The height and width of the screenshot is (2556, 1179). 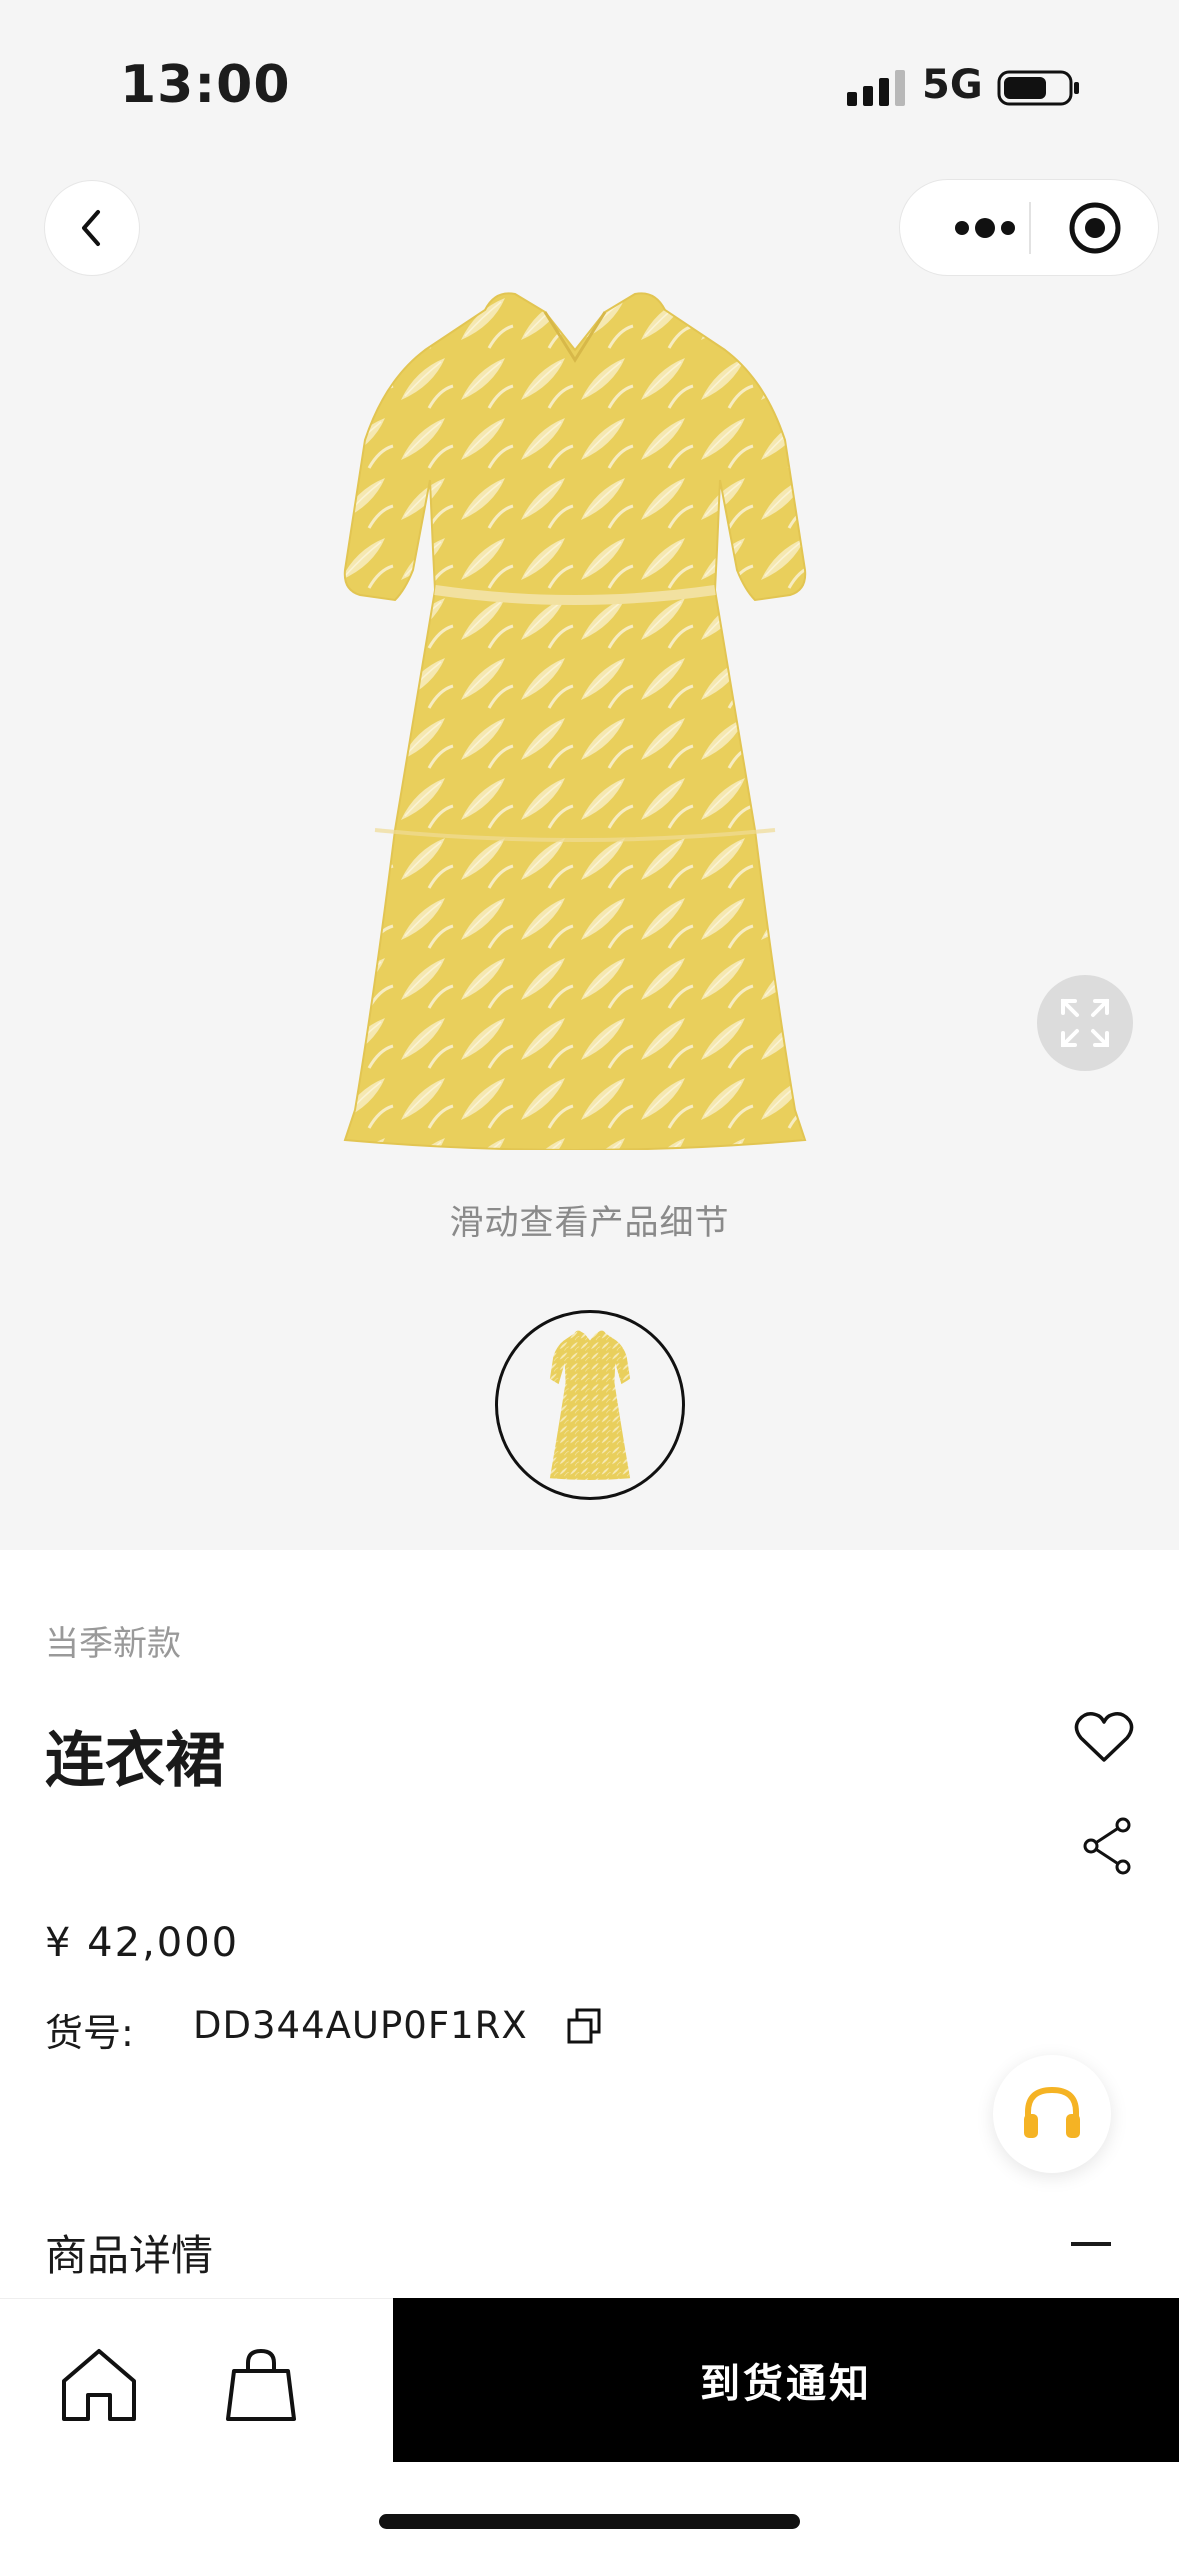 I want to click on arrival-notice-button: 到货通知, so click(x=786, y=2380).